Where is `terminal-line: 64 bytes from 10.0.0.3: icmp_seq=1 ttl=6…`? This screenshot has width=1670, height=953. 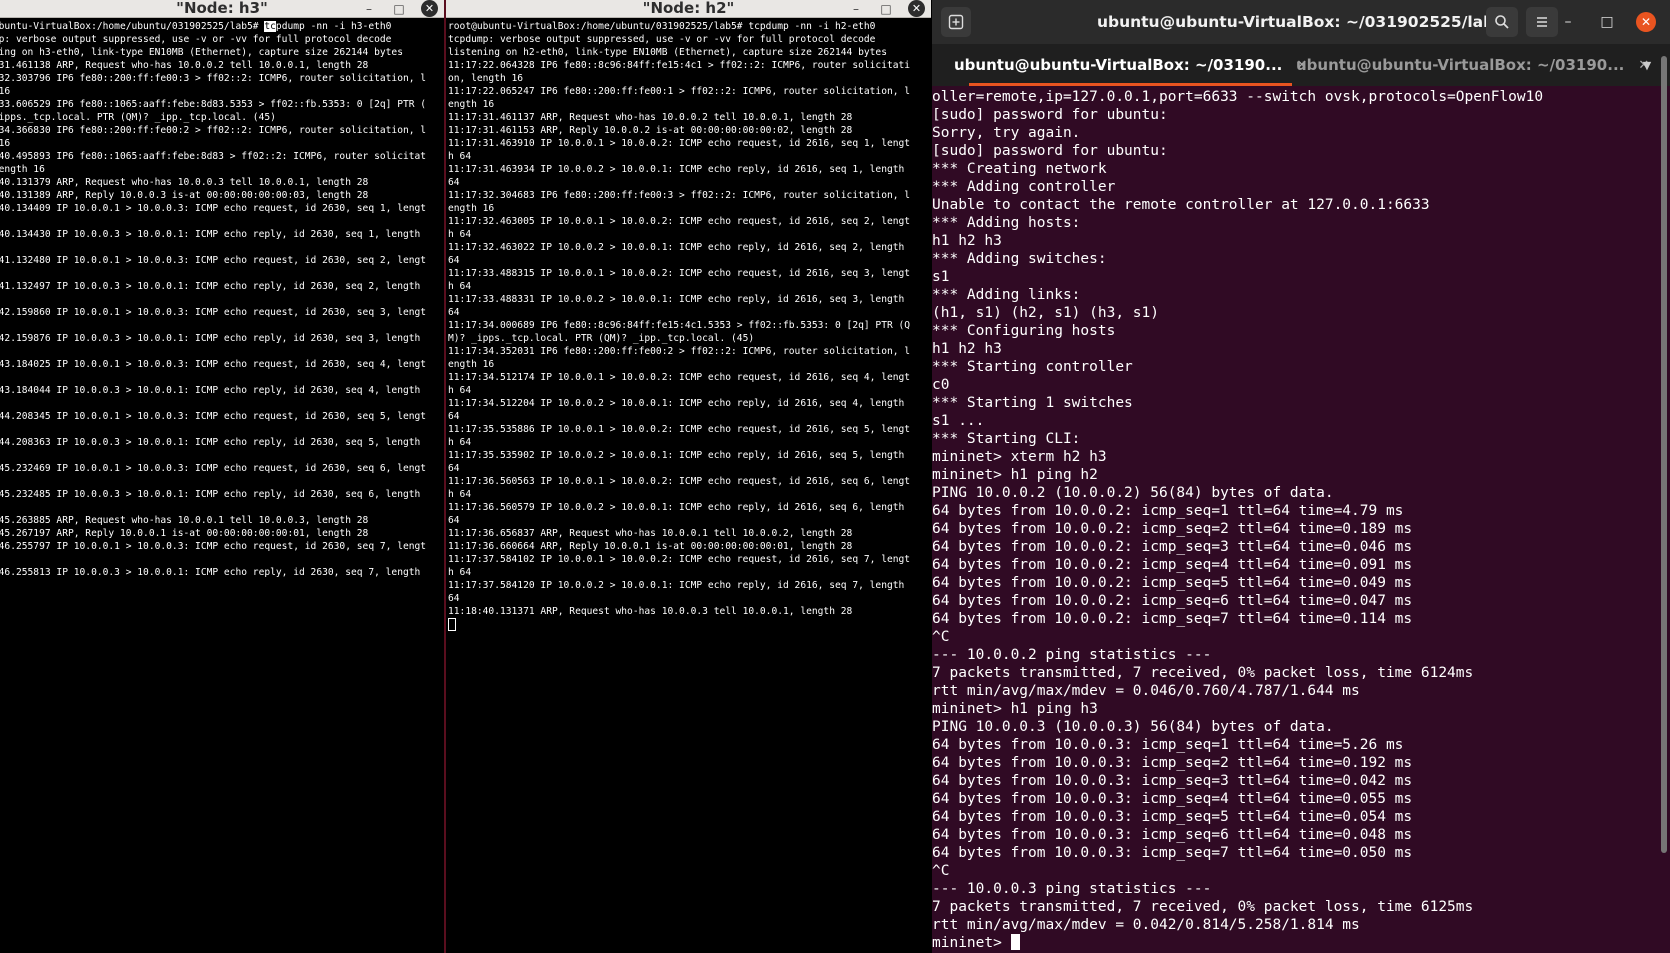
terminal-line: 64 bytes from 10.0.0.3: icmp_seq=1 ttl=6… is located at coordinates (1168, 745).